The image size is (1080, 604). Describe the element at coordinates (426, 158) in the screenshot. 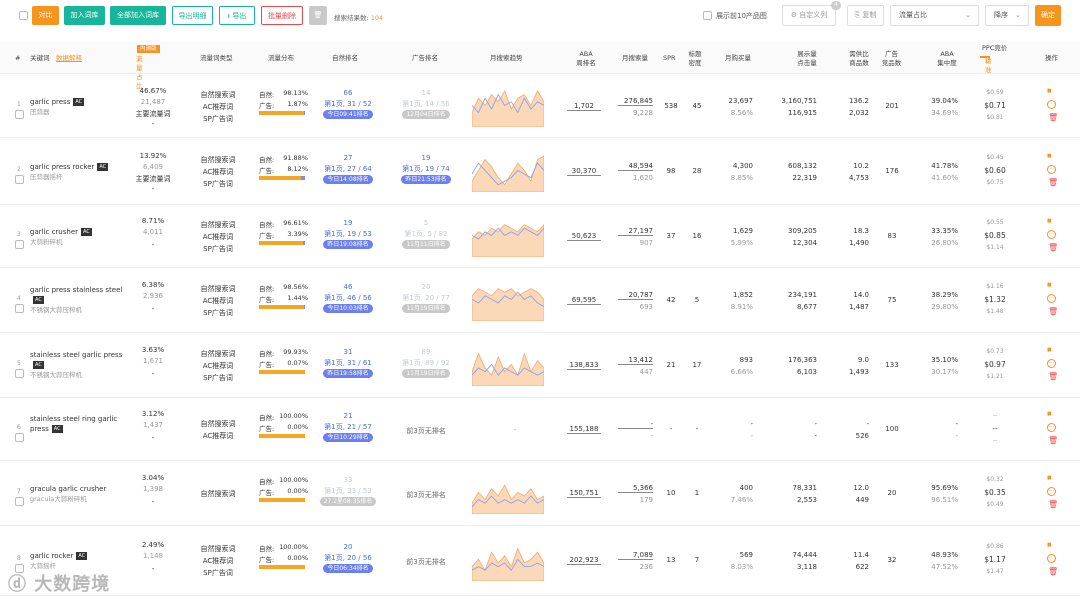

I see `ad-rank: 19` at that location.